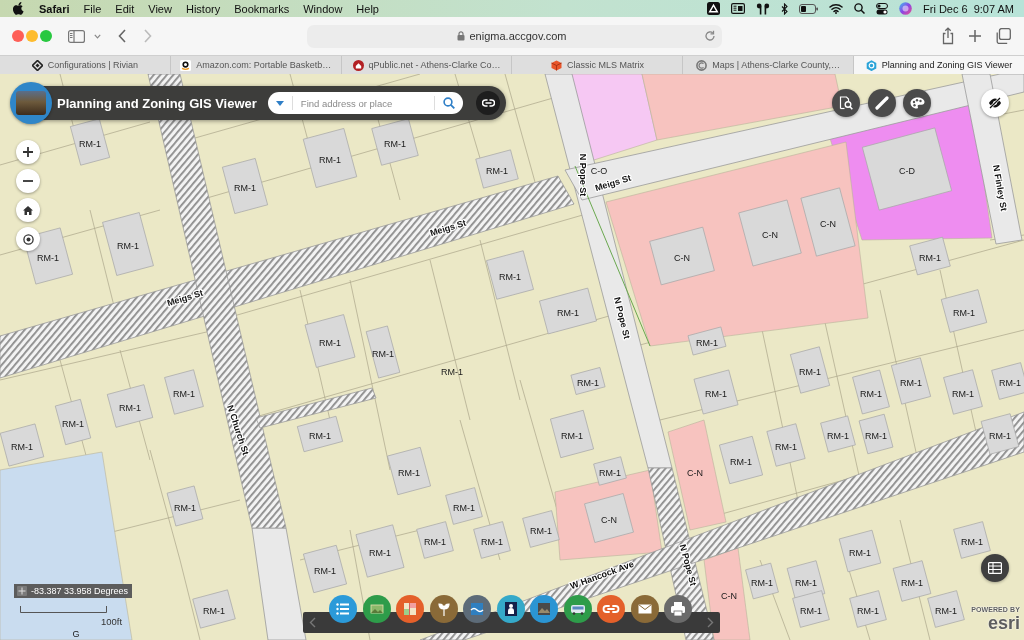 The width and height of the screenshot is (1024, 640). Describe the element at coordinates (917, 103) in the screenshot. I see `palette-icon` at that location.